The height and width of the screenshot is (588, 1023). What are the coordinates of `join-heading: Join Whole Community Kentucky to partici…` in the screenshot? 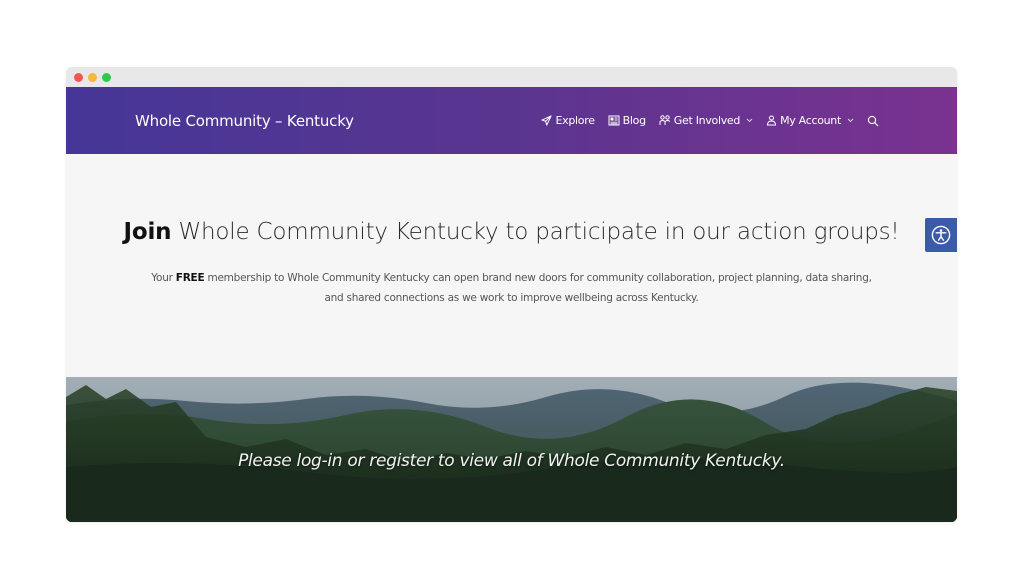 It's located at (512, 232).